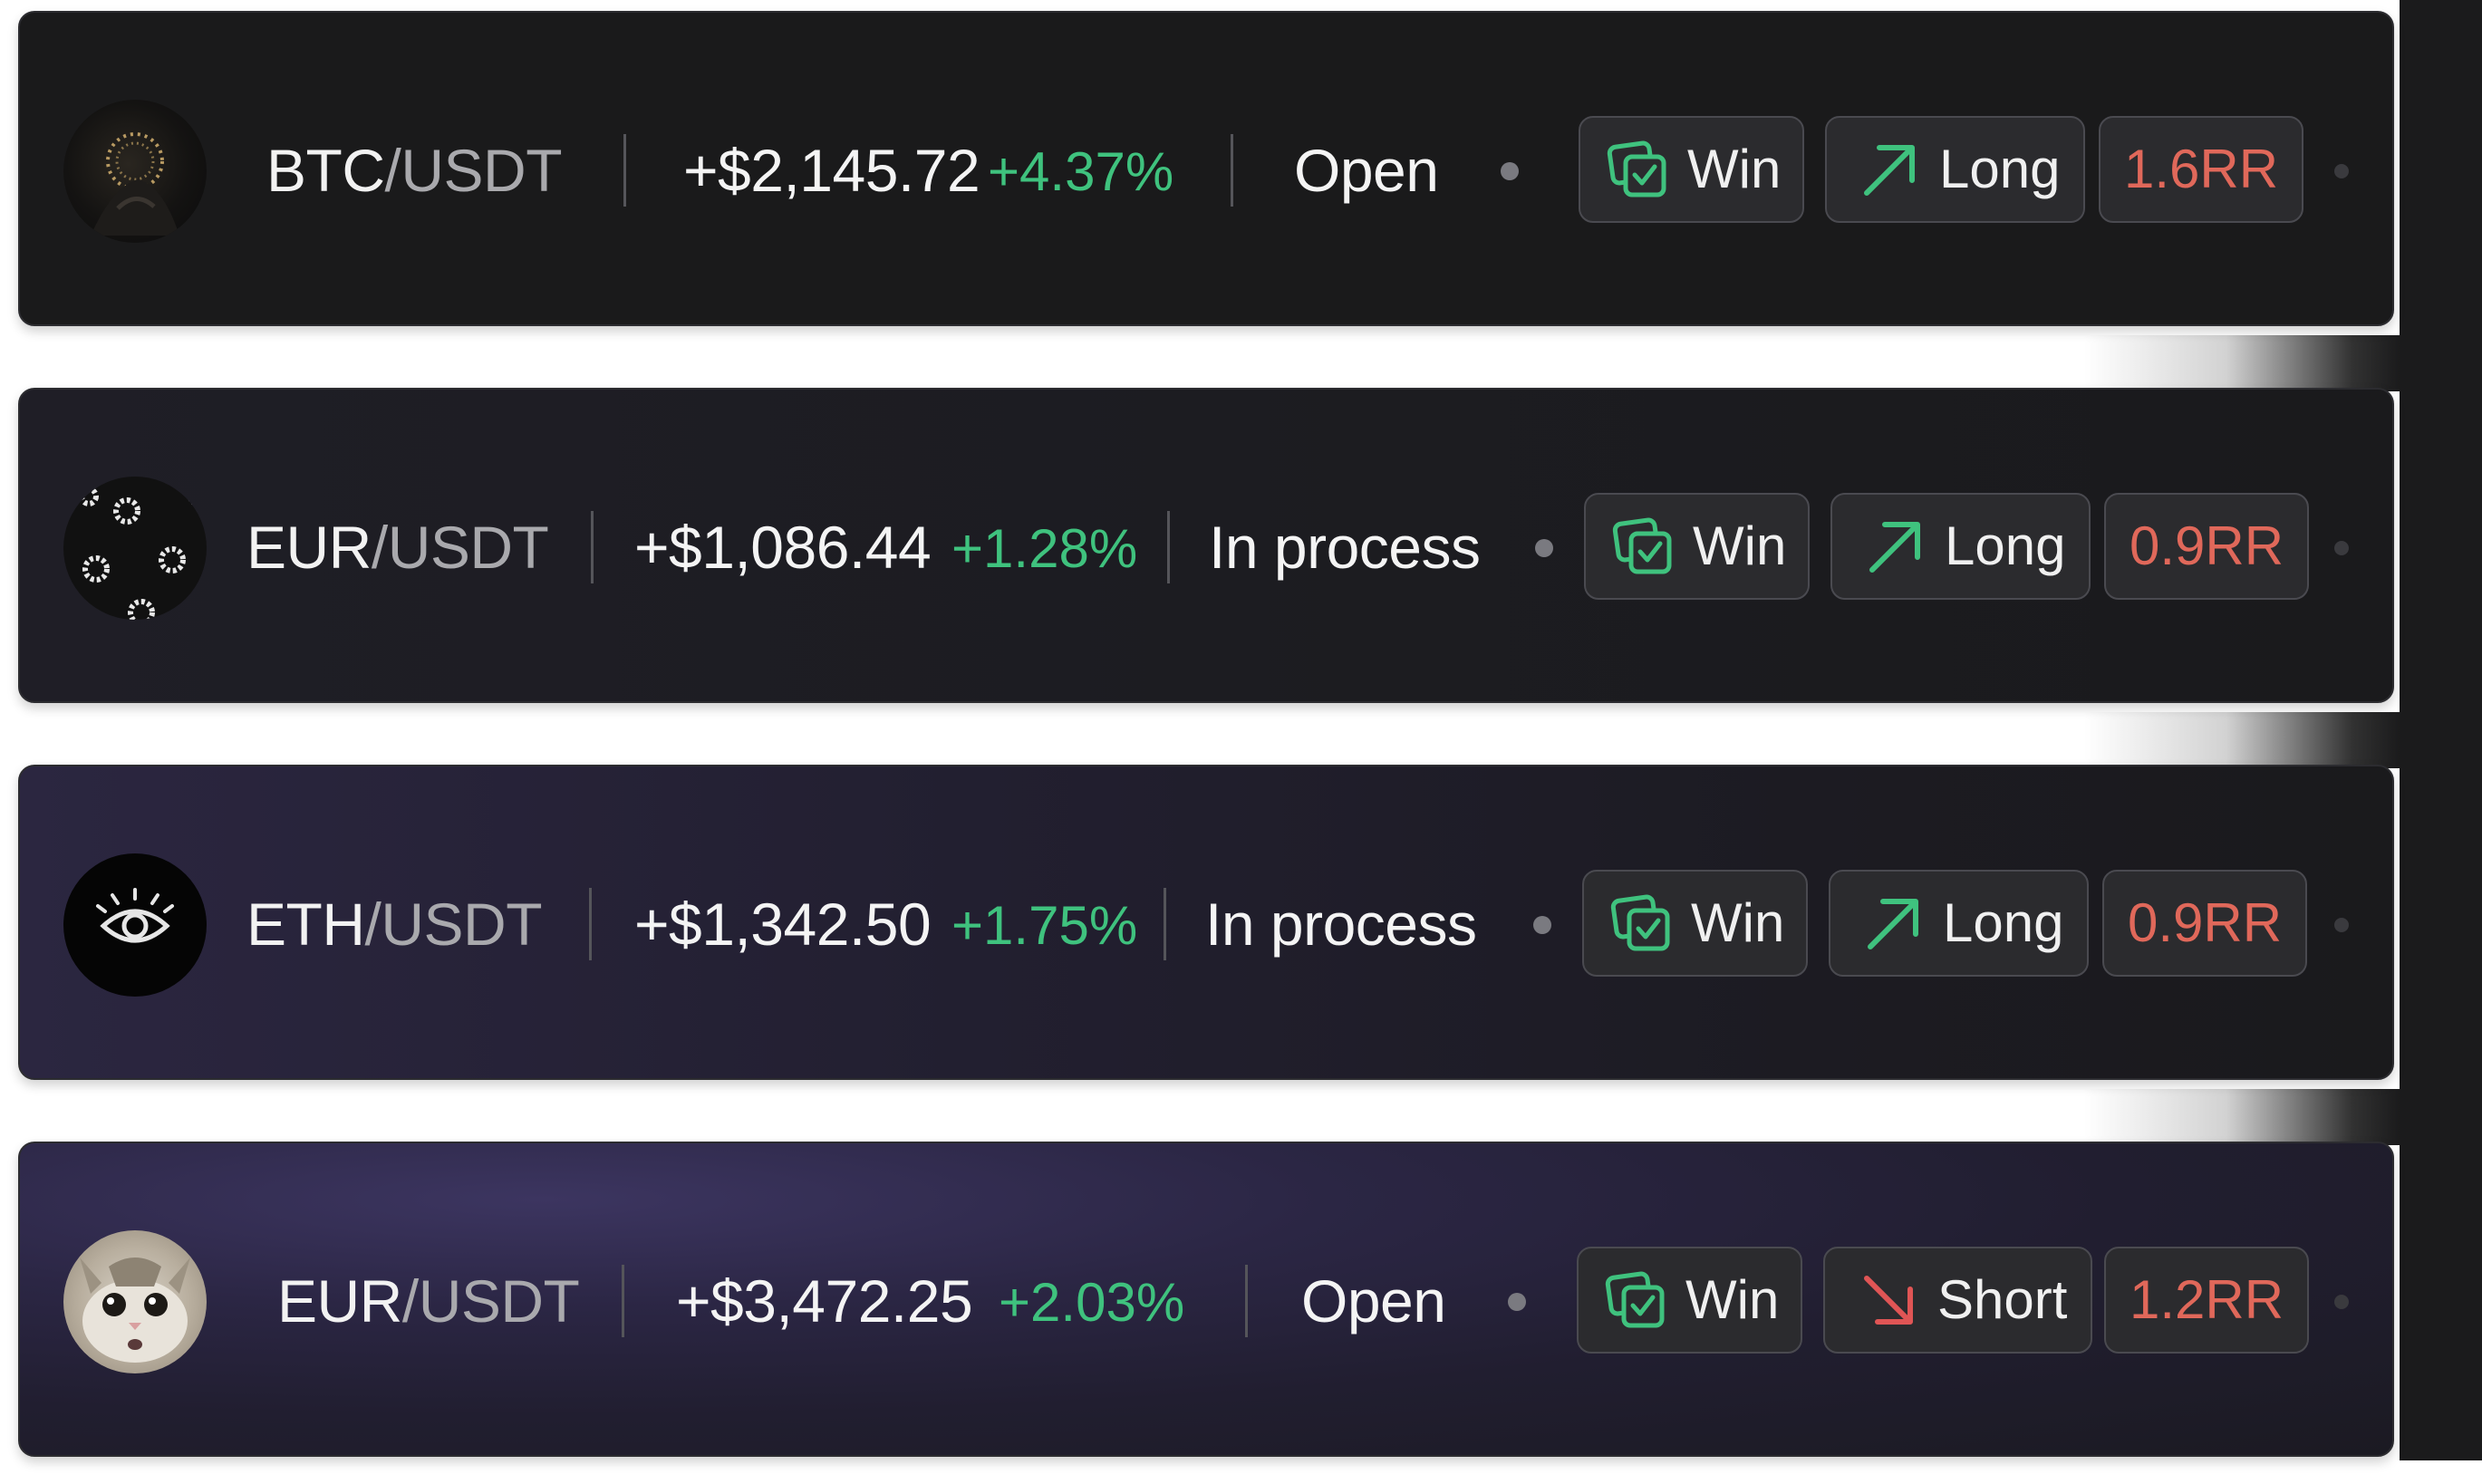 The image size is (2482, 1484). Describe the element at coordinates (2002, 1300) in the screenshot. I see `direction-label: Short` at that location.